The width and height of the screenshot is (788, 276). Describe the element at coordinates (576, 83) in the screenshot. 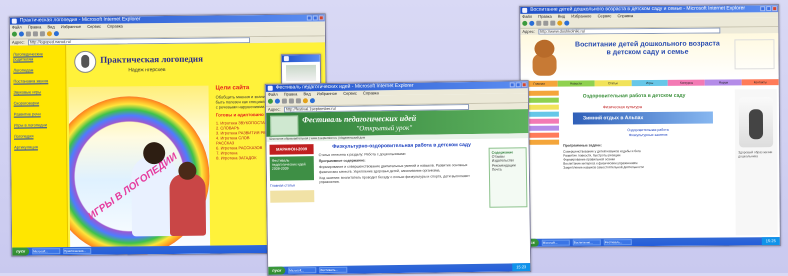

I see `tab-item: Новости` at that location.